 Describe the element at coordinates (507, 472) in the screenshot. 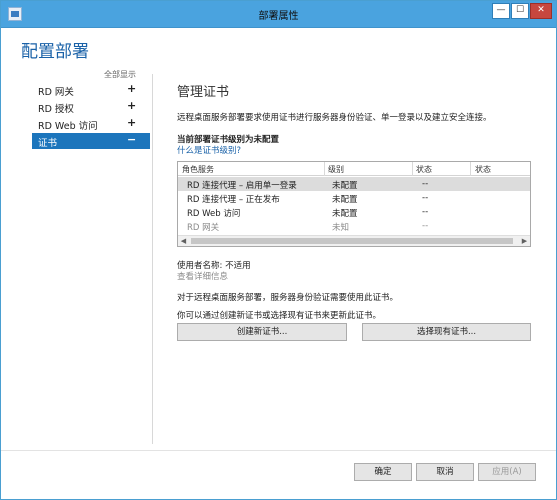

I see `apply-button: 应用(A)` at that location.